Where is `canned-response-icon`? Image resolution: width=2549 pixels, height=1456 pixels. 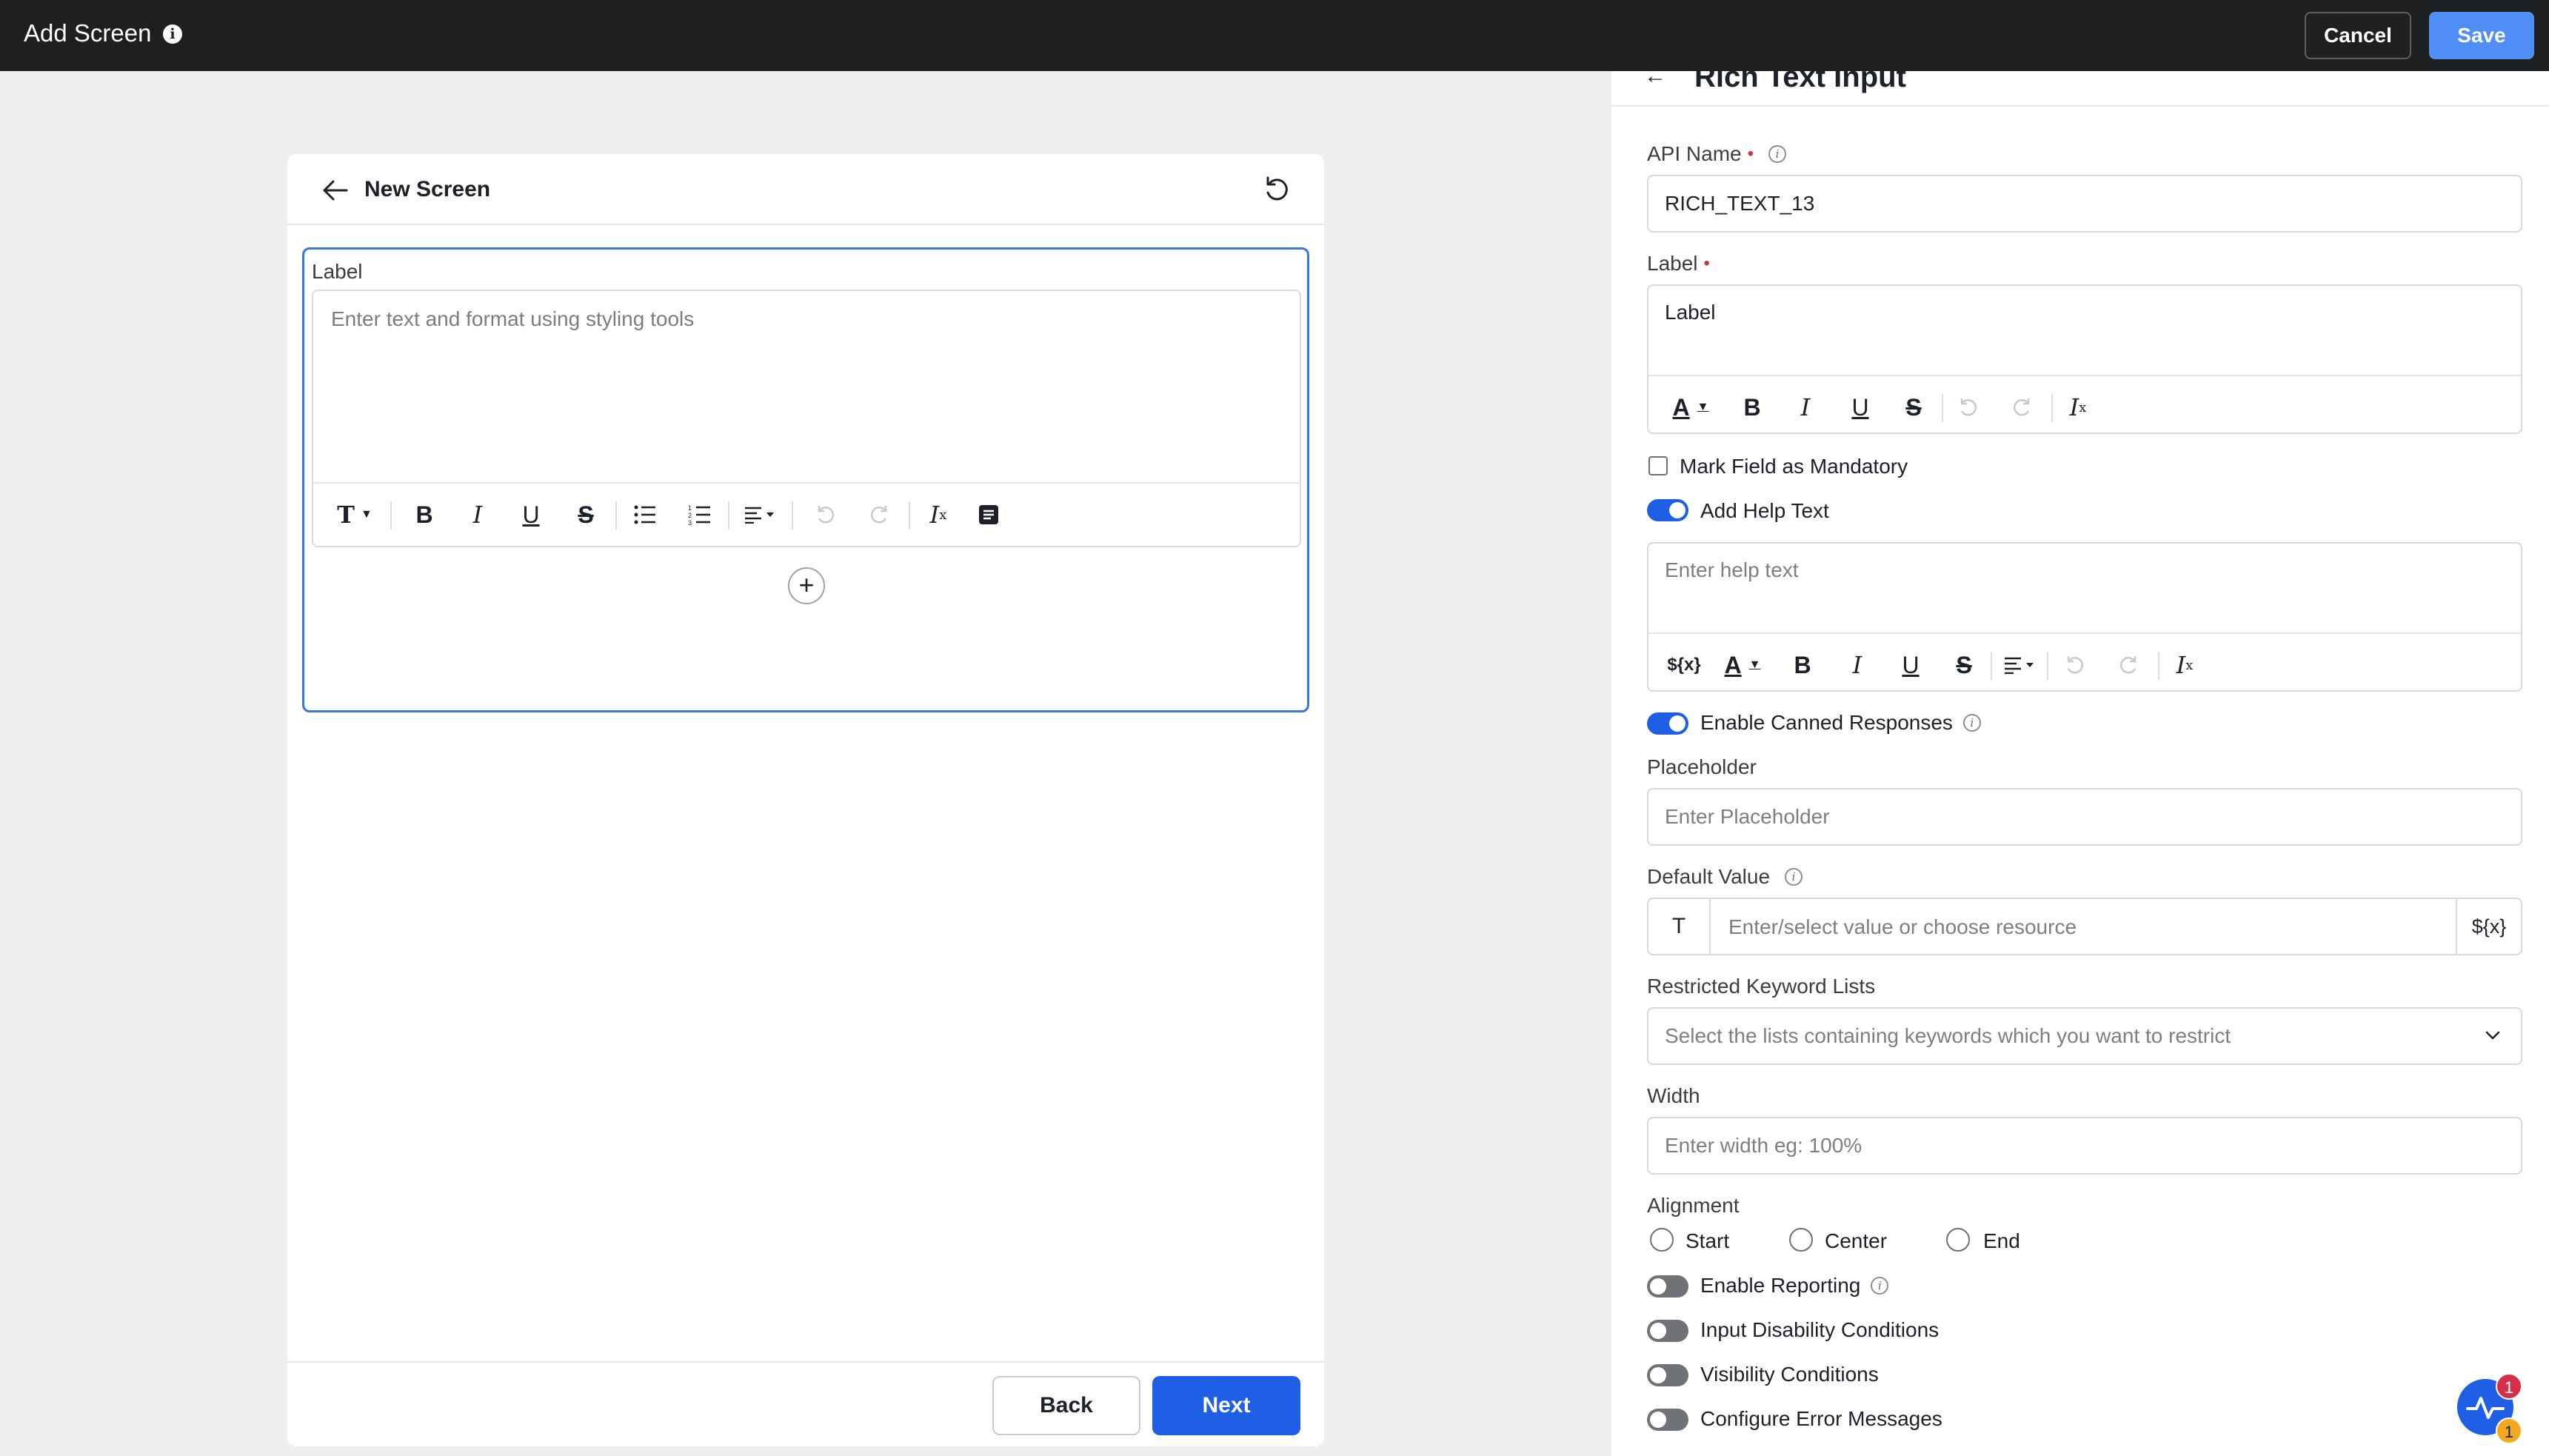 canned-response-icon is located at coordinates (988, 514).